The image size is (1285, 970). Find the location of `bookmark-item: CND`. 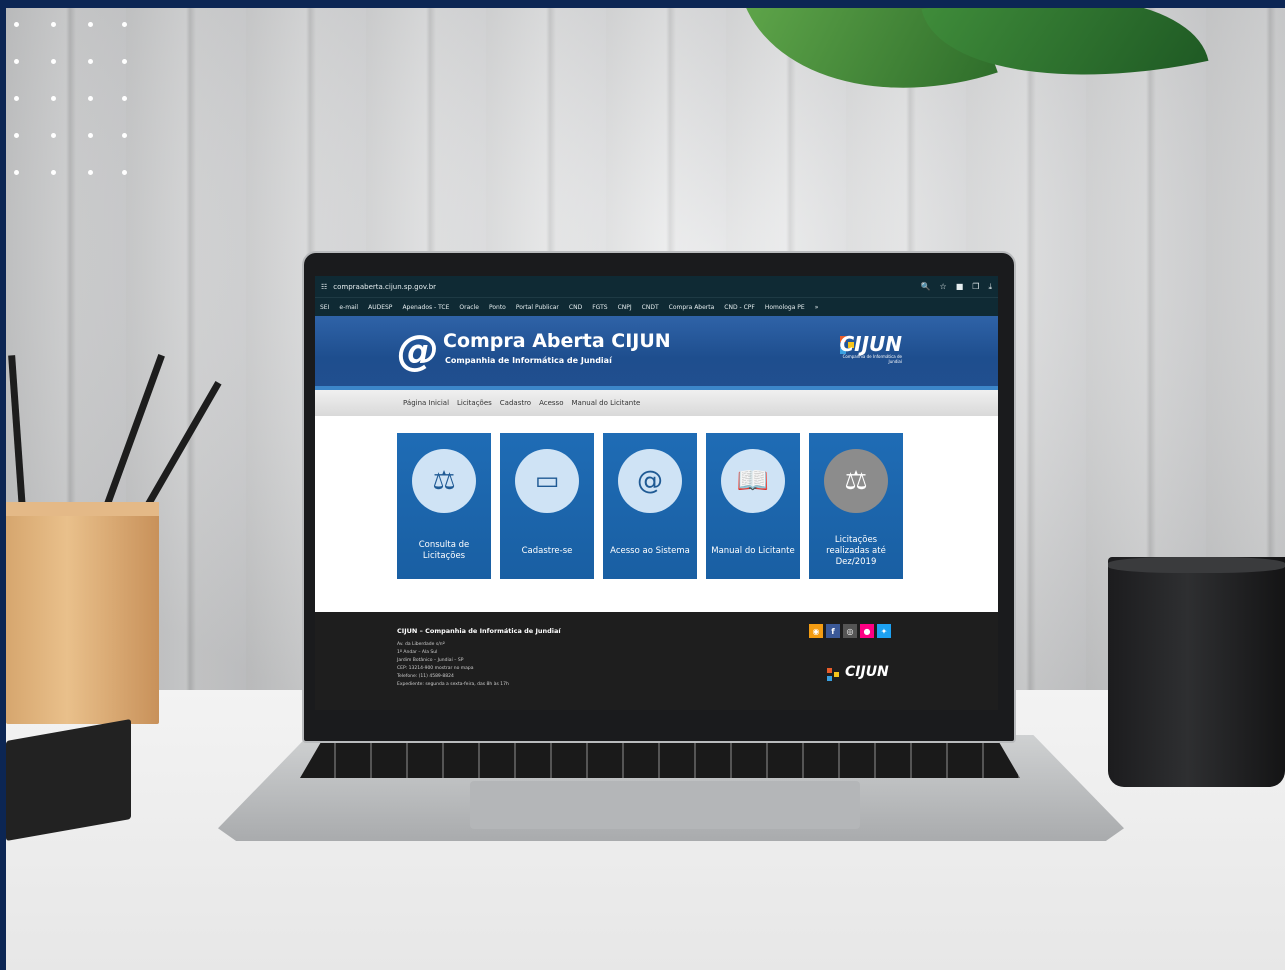

bookmark-item: CND is located at coordinates (575, 307).